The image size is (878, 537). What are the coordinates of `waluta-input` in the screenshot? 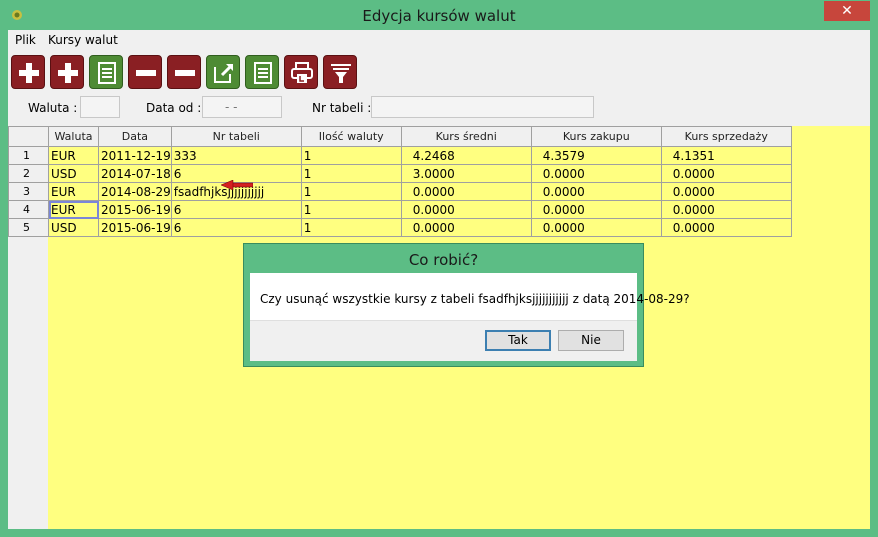 It's located at (100, 107).